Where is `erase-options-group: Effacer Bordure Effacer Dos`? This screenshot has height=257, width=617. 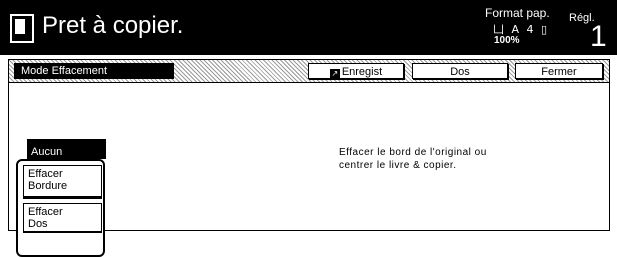 erase-options-group: Effacer Bordure Effacer Dos is located at coordinates (60, 208).